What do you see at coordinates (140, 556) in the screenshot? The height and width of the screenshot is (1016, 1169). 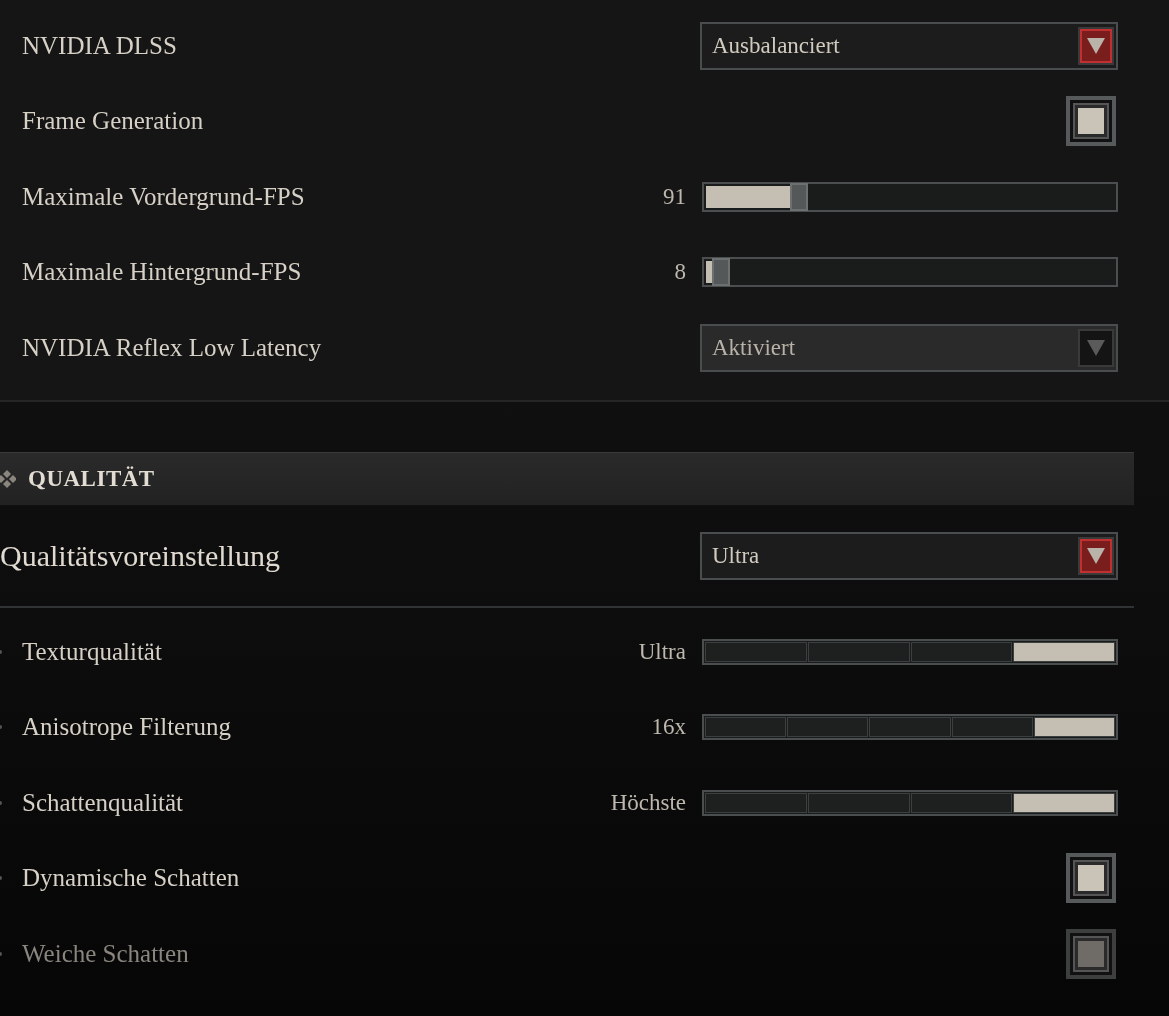 I see `setting-label: Qualitätsvoreinstellung` at bounding box center [140, 556].